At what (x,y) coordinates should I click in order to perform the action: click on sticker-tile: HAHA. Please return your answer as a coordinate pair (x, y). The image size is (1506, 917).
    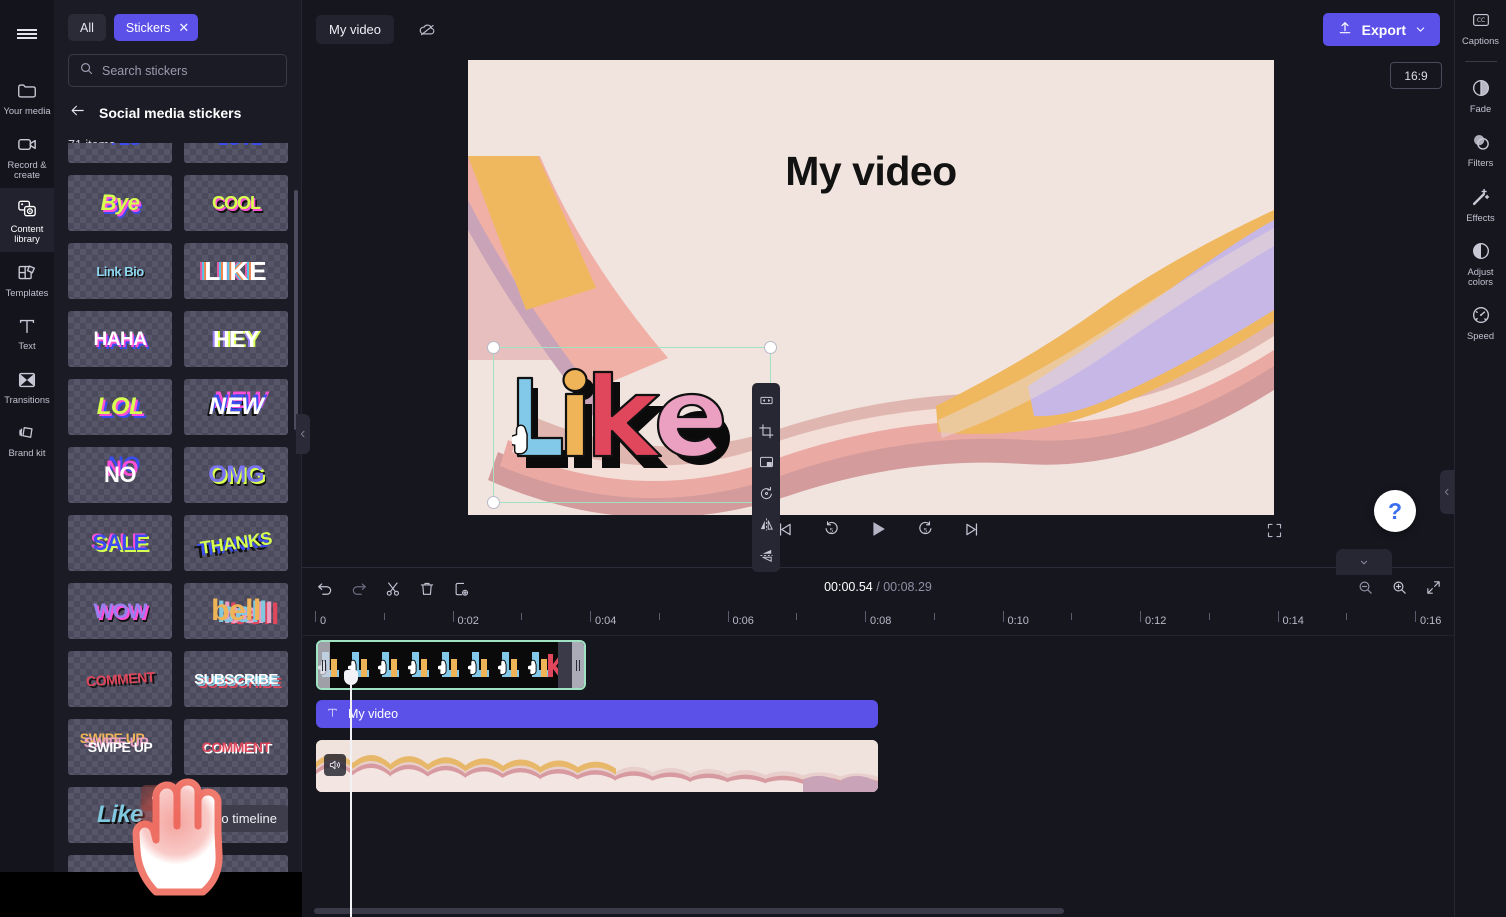
    Looking at the image, I should click on (120, 339).